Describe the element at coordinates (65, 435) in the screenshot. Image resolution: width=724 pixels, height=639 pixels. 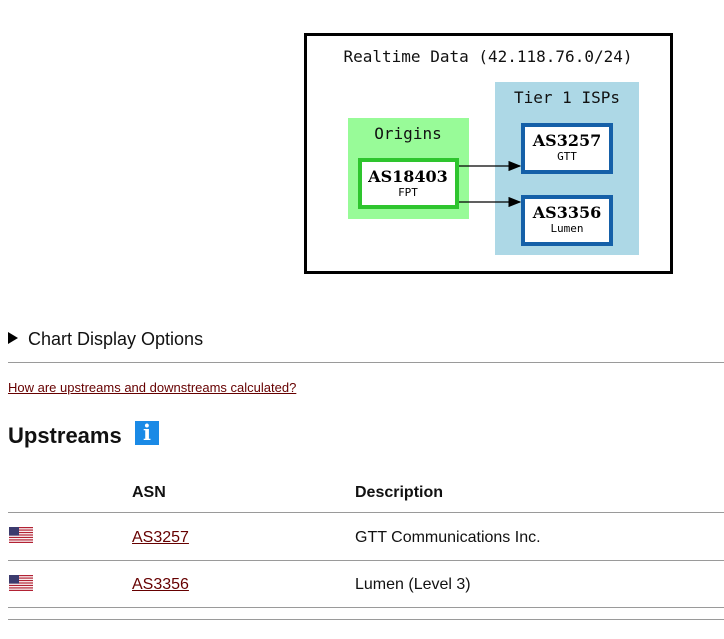
I see `upstreams-heading: Upstreams` at that location.